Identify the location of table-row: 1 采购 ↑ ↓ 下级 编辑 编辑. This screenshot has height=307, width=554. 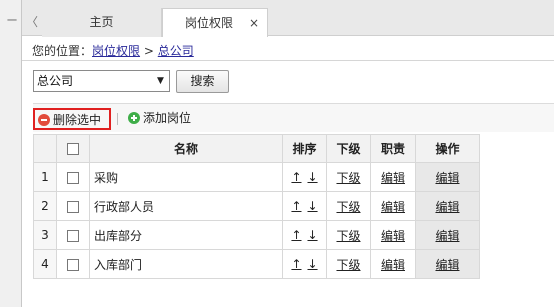
(256, 177).